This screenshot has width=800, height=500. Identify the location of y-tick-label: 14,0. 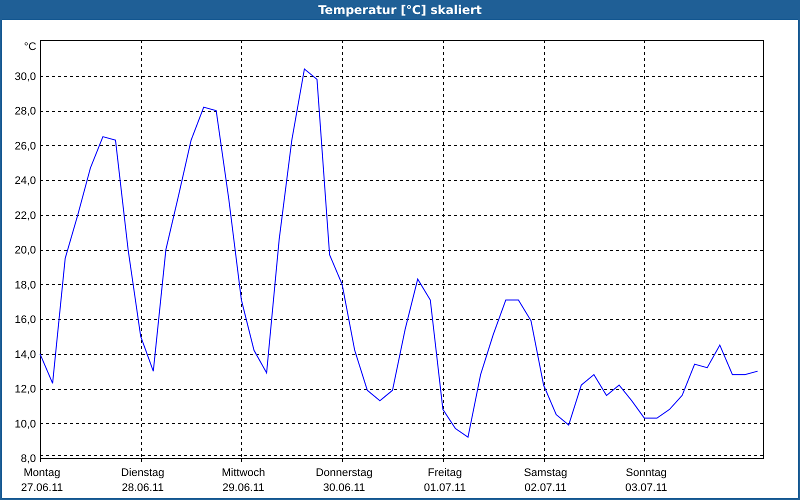
(25, 354).